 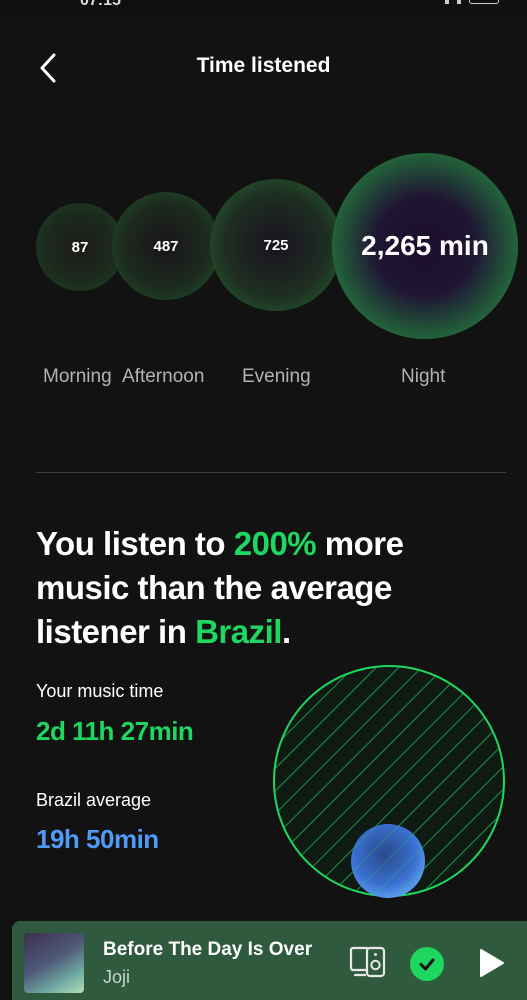 I want to click on bubble-value: 2,265 min, so click(x=425, y=245).